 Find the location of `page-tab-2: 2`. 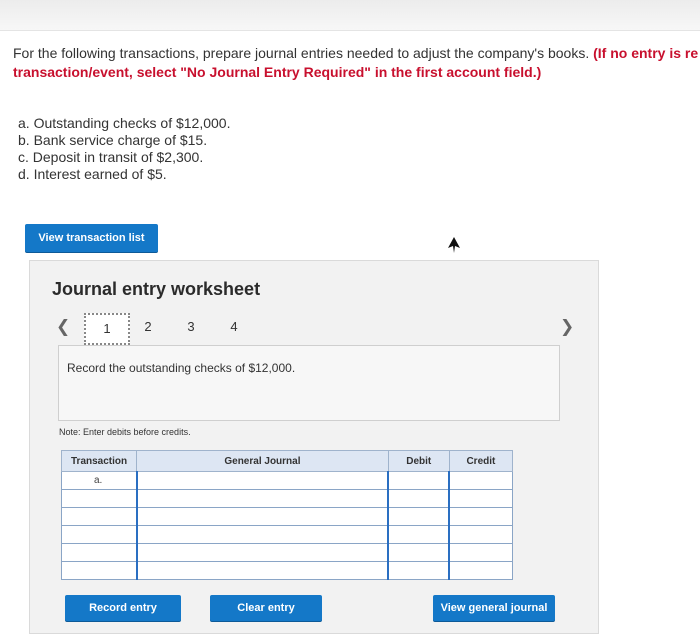

page-tab-2: 2 is located at coordinates (148, 326).